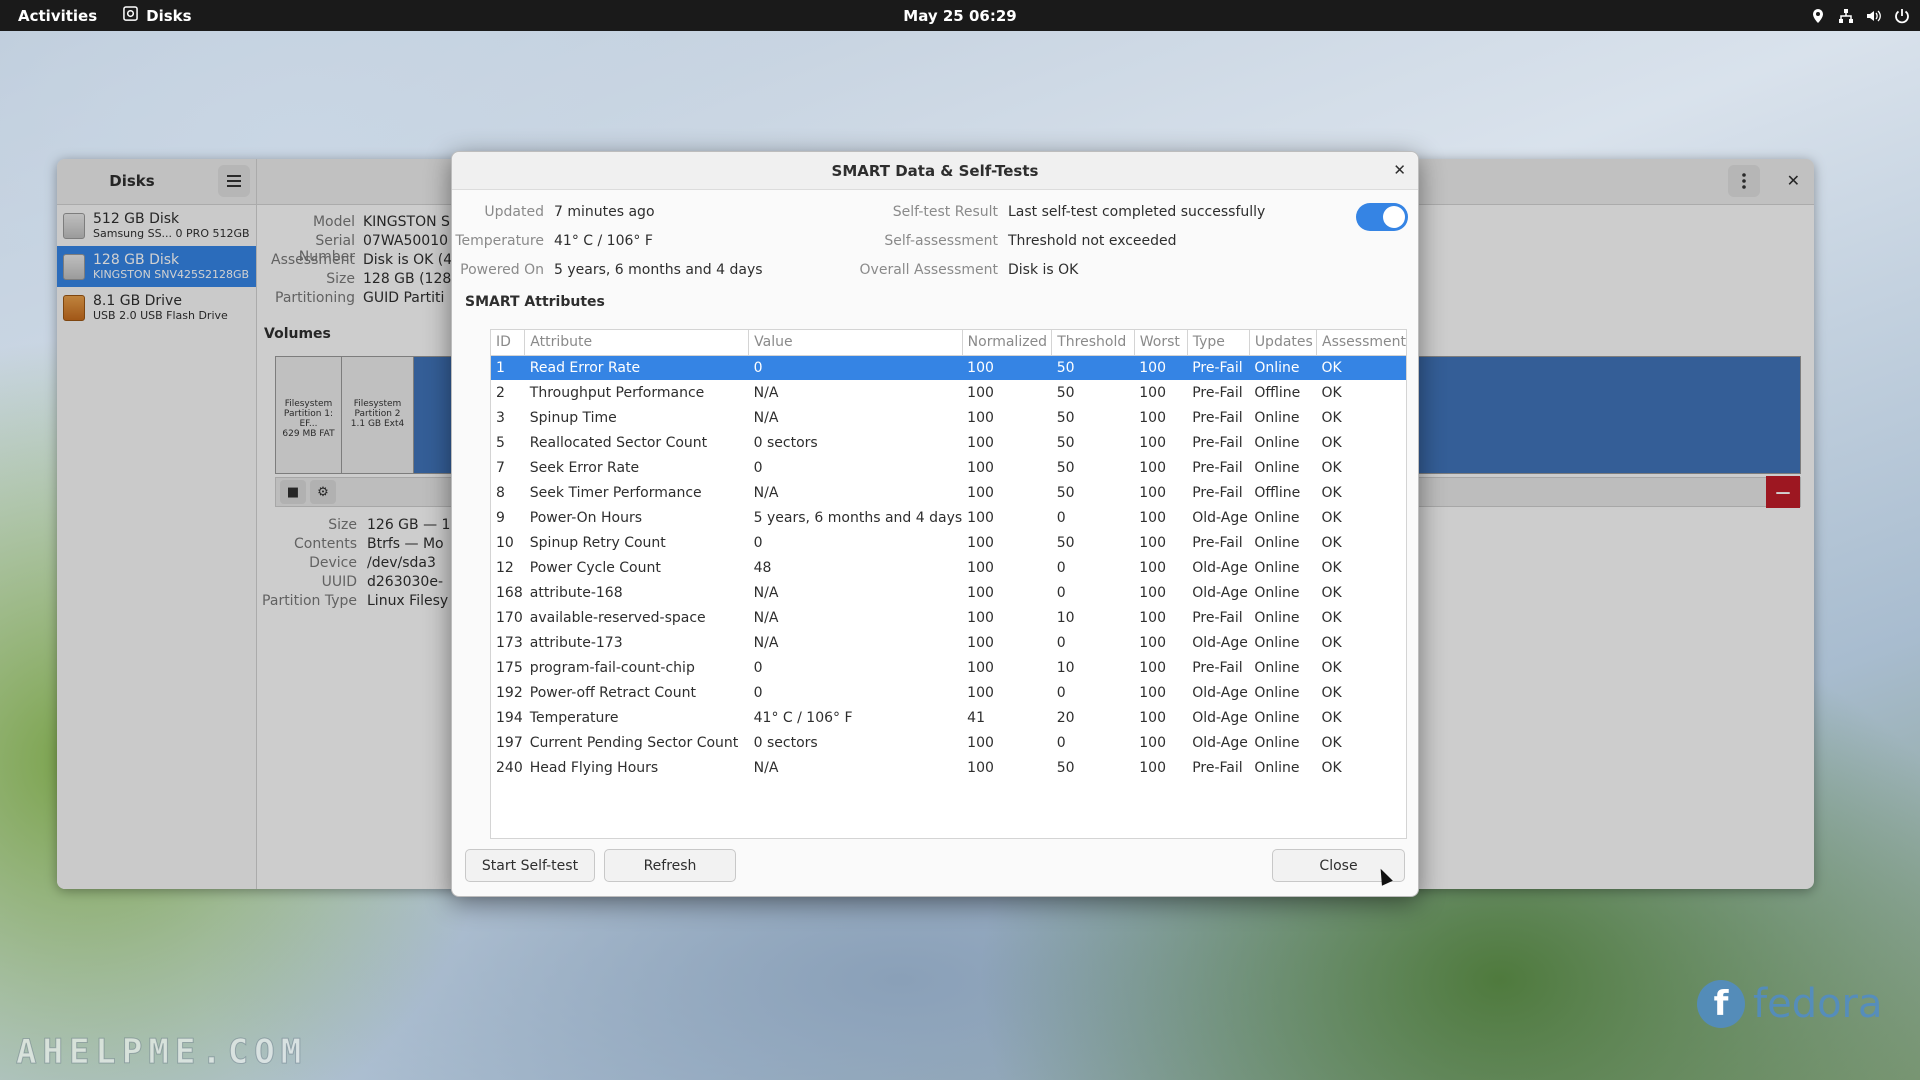 This screenshot has height=1080, width=1920. I want to click on disks-app-icon, so click(130, 15).